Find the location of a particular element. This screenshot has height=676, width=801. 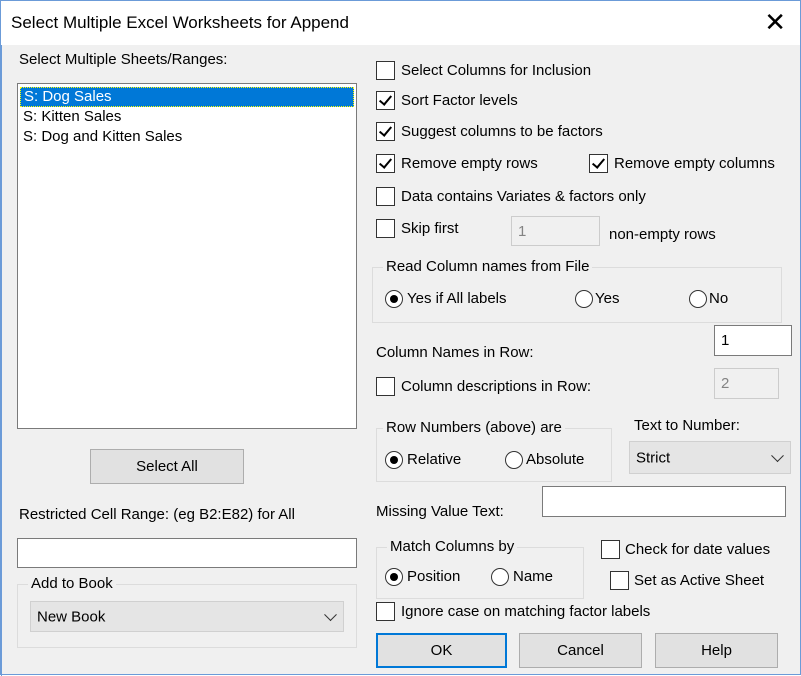

variates-only-label: Data contains Variates & factors only is located at coordinates (523, 196).